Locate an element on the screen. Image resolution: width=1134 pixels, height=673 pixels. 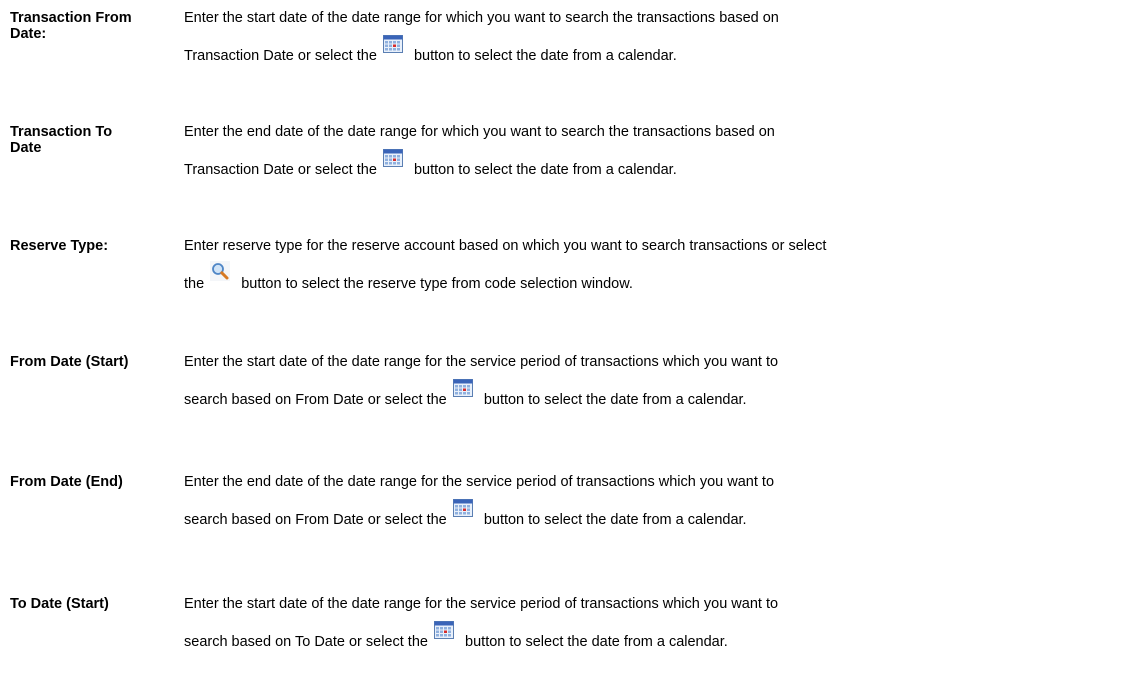
field-term: Transaction To Date is located at coordinates (61, 140).